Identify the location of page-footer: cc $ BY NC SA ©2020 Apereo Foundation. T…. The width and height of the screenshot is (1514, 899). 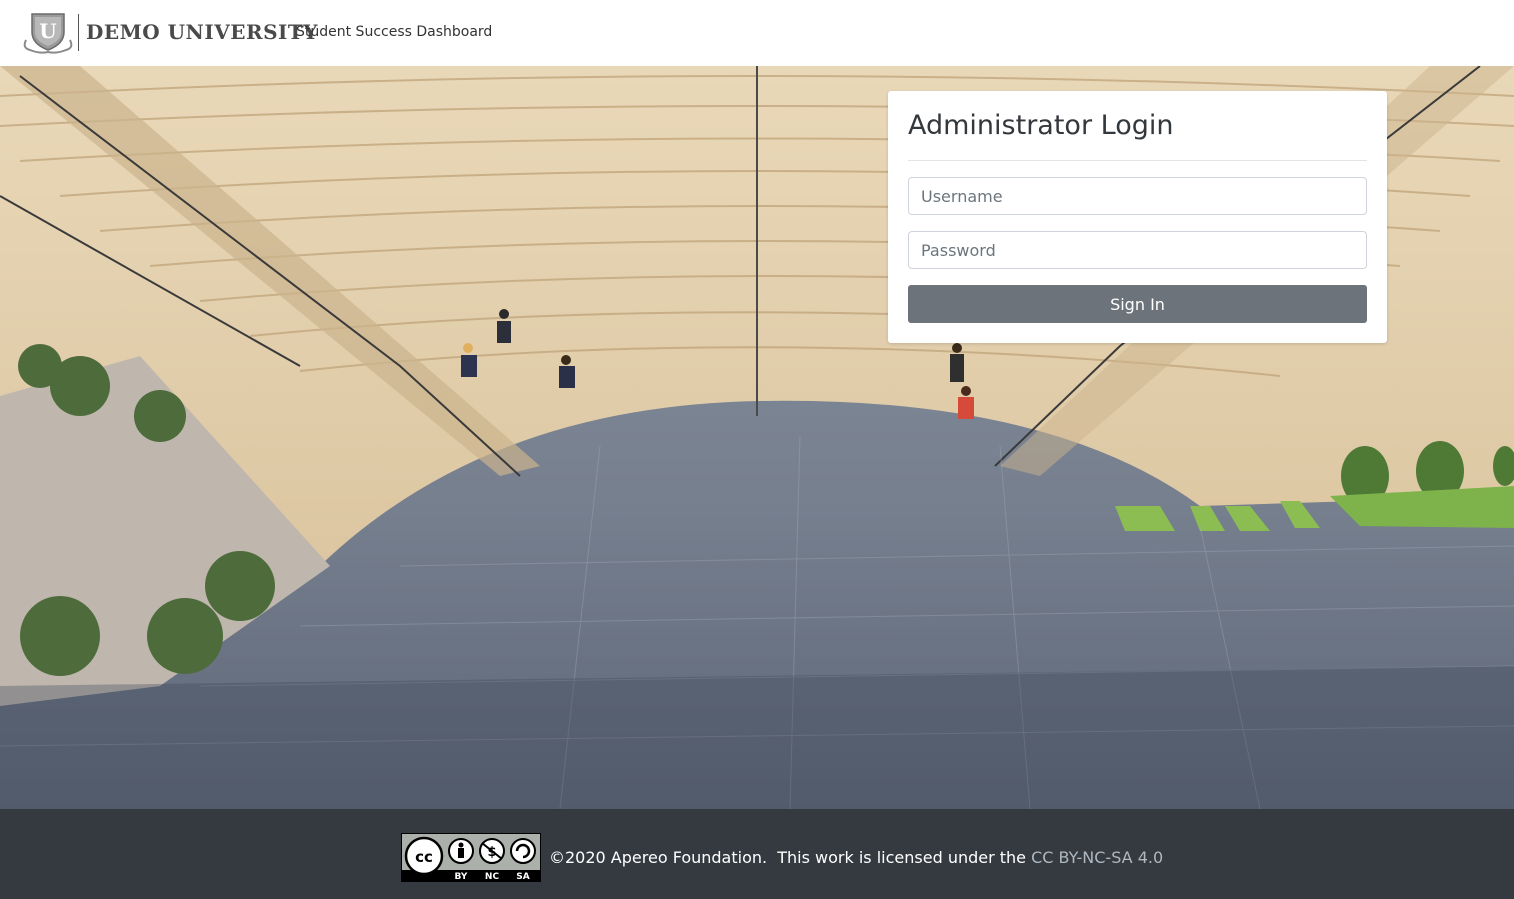
(757, 854).